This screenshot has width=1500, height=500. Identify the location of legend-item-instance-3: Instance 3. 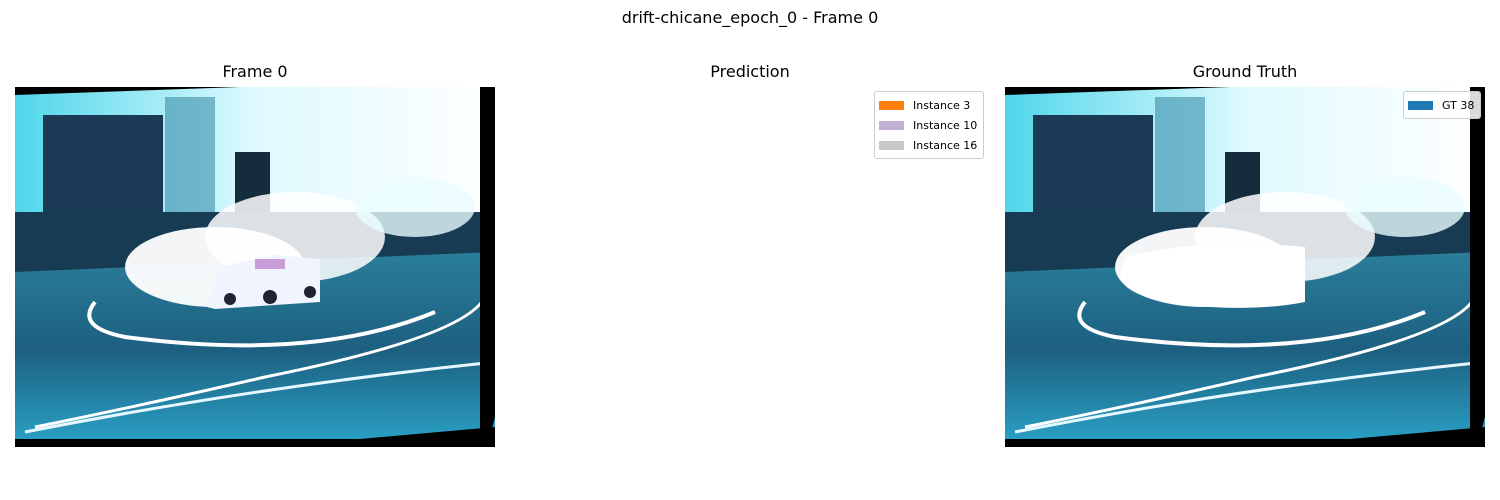
(928, 105).